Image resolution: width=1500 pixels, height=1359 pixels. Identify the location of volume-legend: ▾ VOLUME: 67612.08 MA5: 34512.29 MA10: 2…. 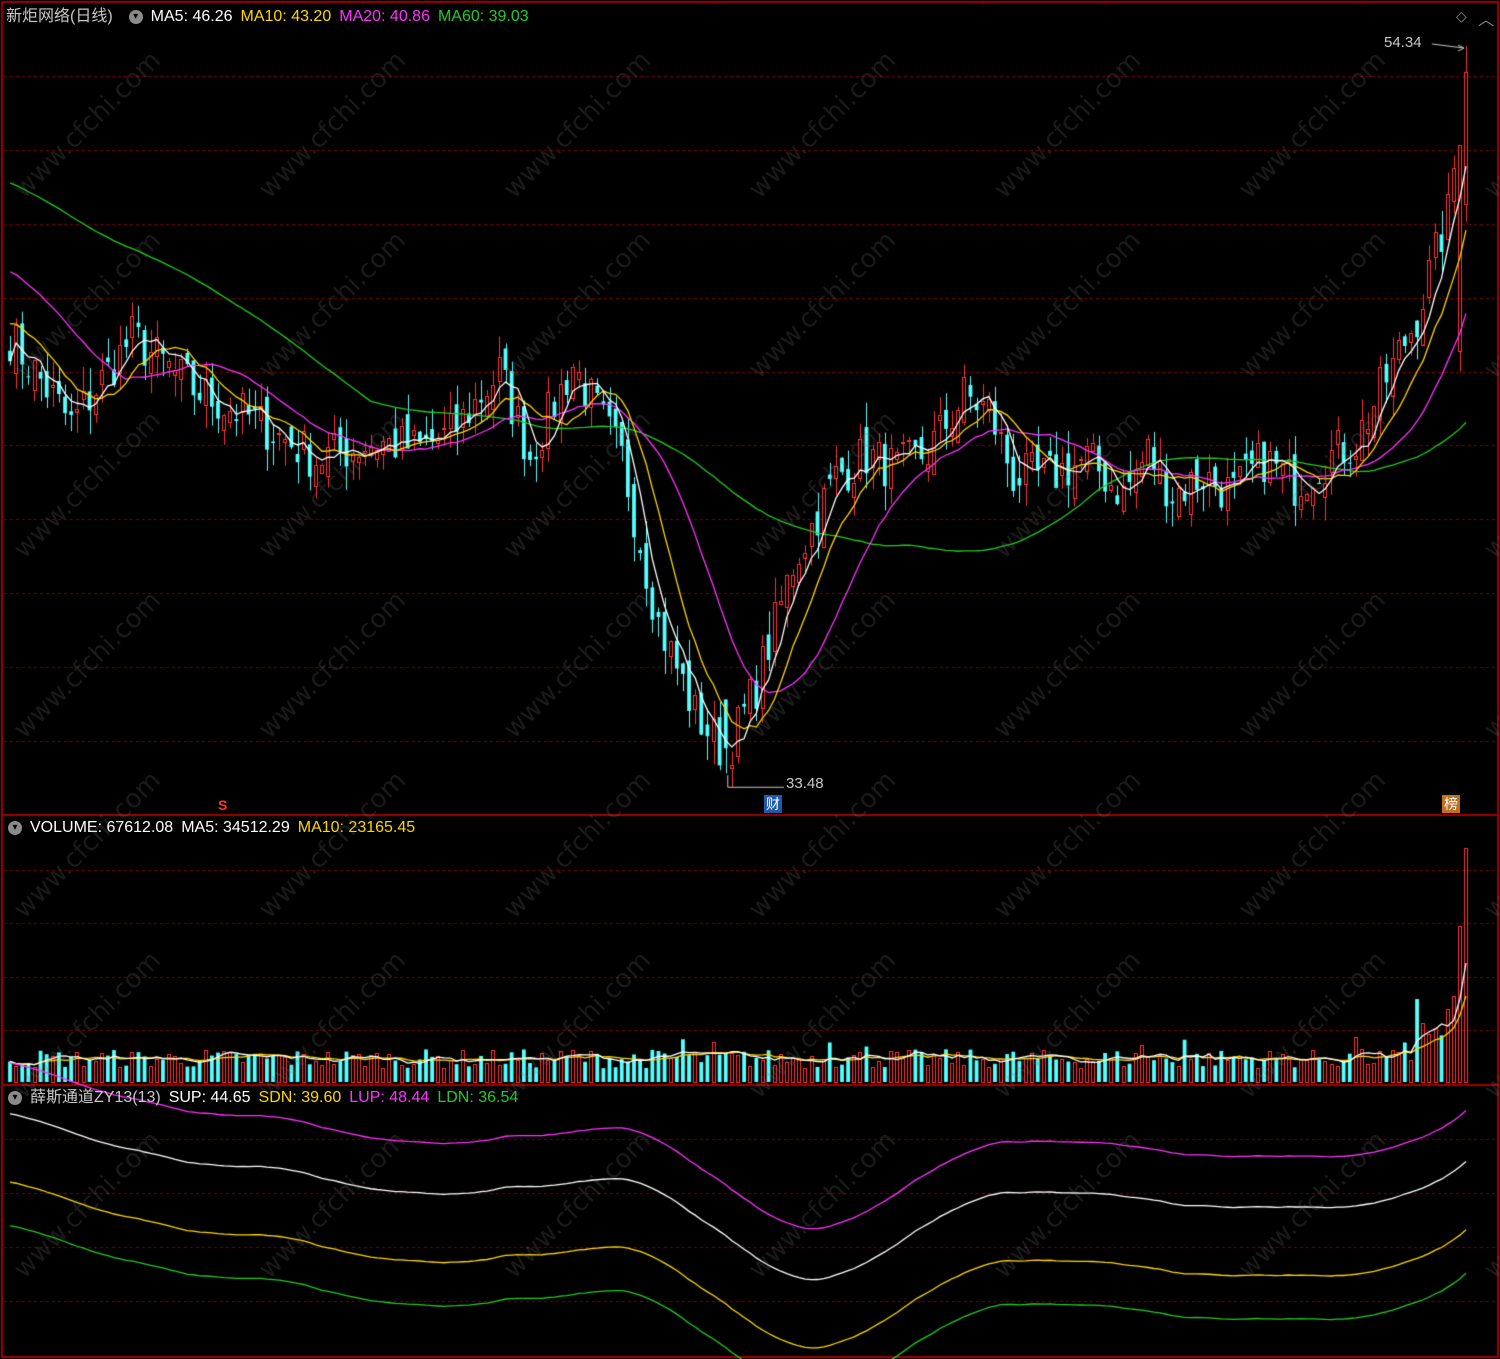
(211, 828).